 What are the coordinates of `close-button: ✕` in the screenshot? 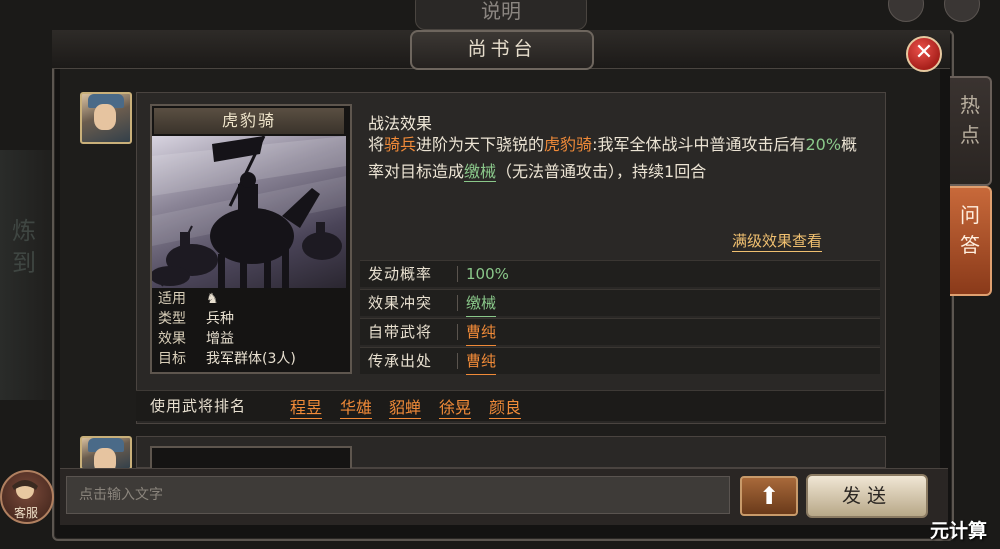 It's located at (924, 54).